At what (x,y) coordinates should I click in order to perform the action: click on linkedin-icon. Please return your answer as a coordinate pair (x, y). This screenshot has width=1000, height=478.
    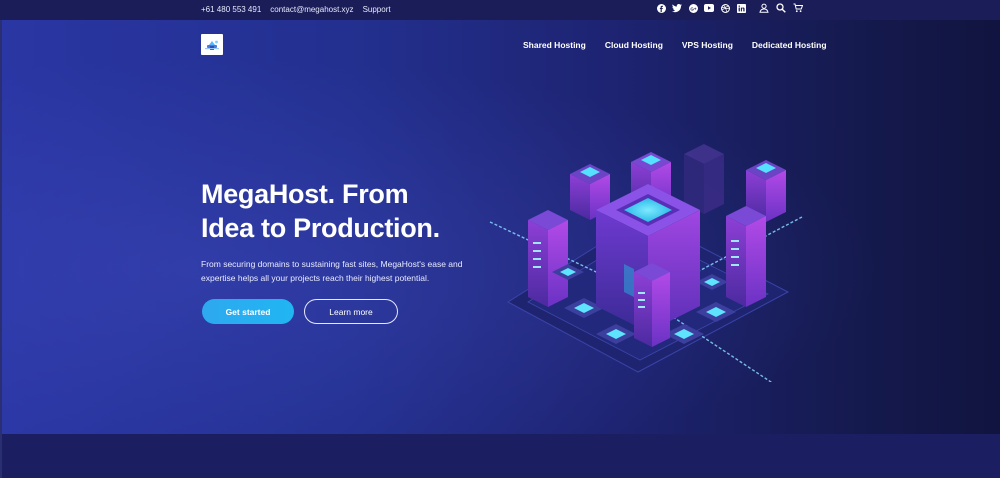
    Looking at the image, I should click on (741, 8).